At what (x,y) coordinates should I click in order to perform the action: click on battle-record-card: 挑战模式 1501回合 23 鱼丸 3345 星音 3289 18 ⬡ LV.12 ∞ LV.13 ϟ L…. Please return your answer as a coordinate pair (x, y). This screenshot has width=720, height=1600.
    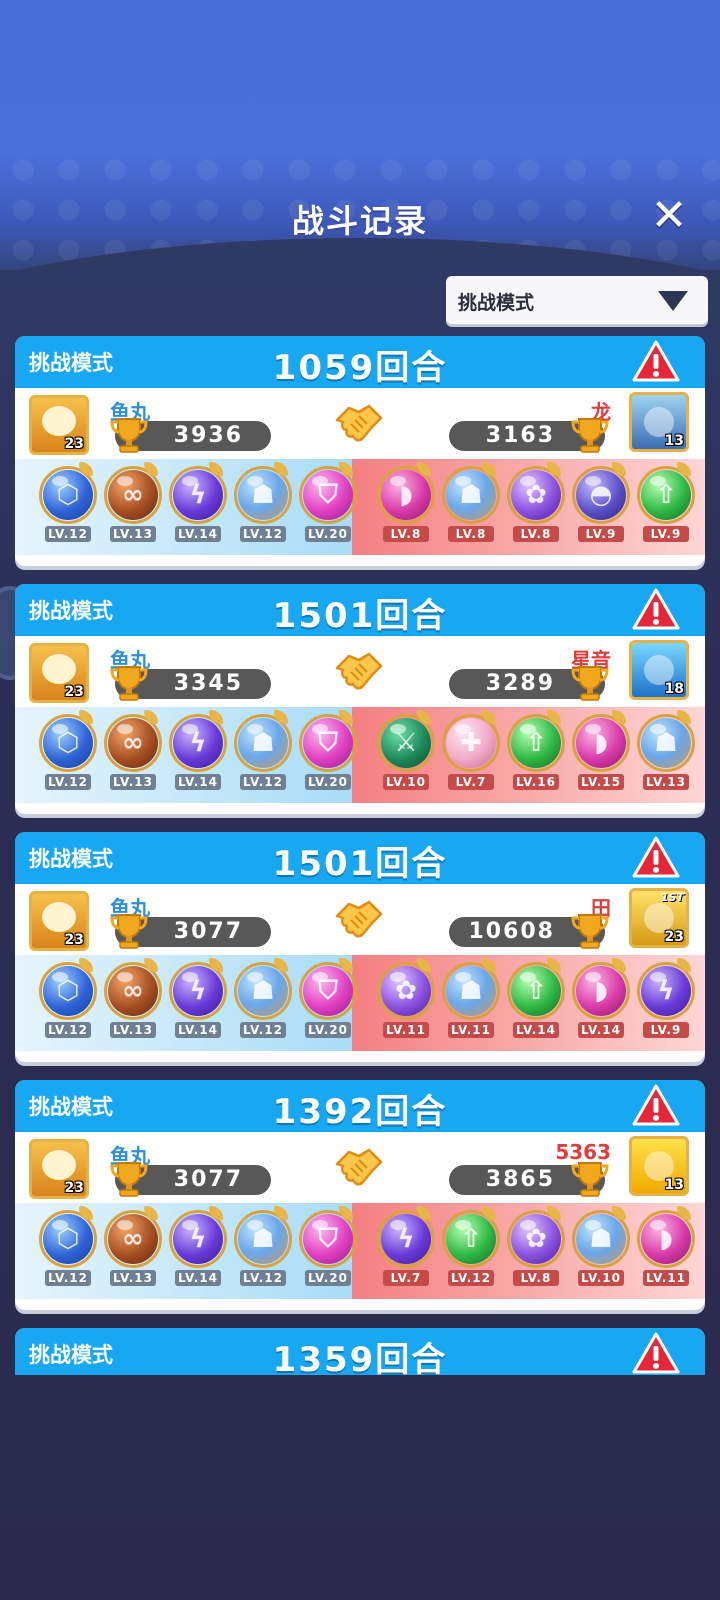
    Looking at the image, I should click on (360, 699).